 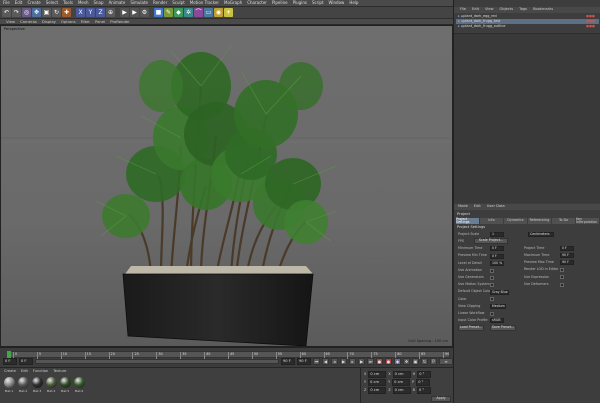 What do you see at coordinates (318, 3) in the screenshot?
I see `menu-script: Script` at bounding box center [318, 3].